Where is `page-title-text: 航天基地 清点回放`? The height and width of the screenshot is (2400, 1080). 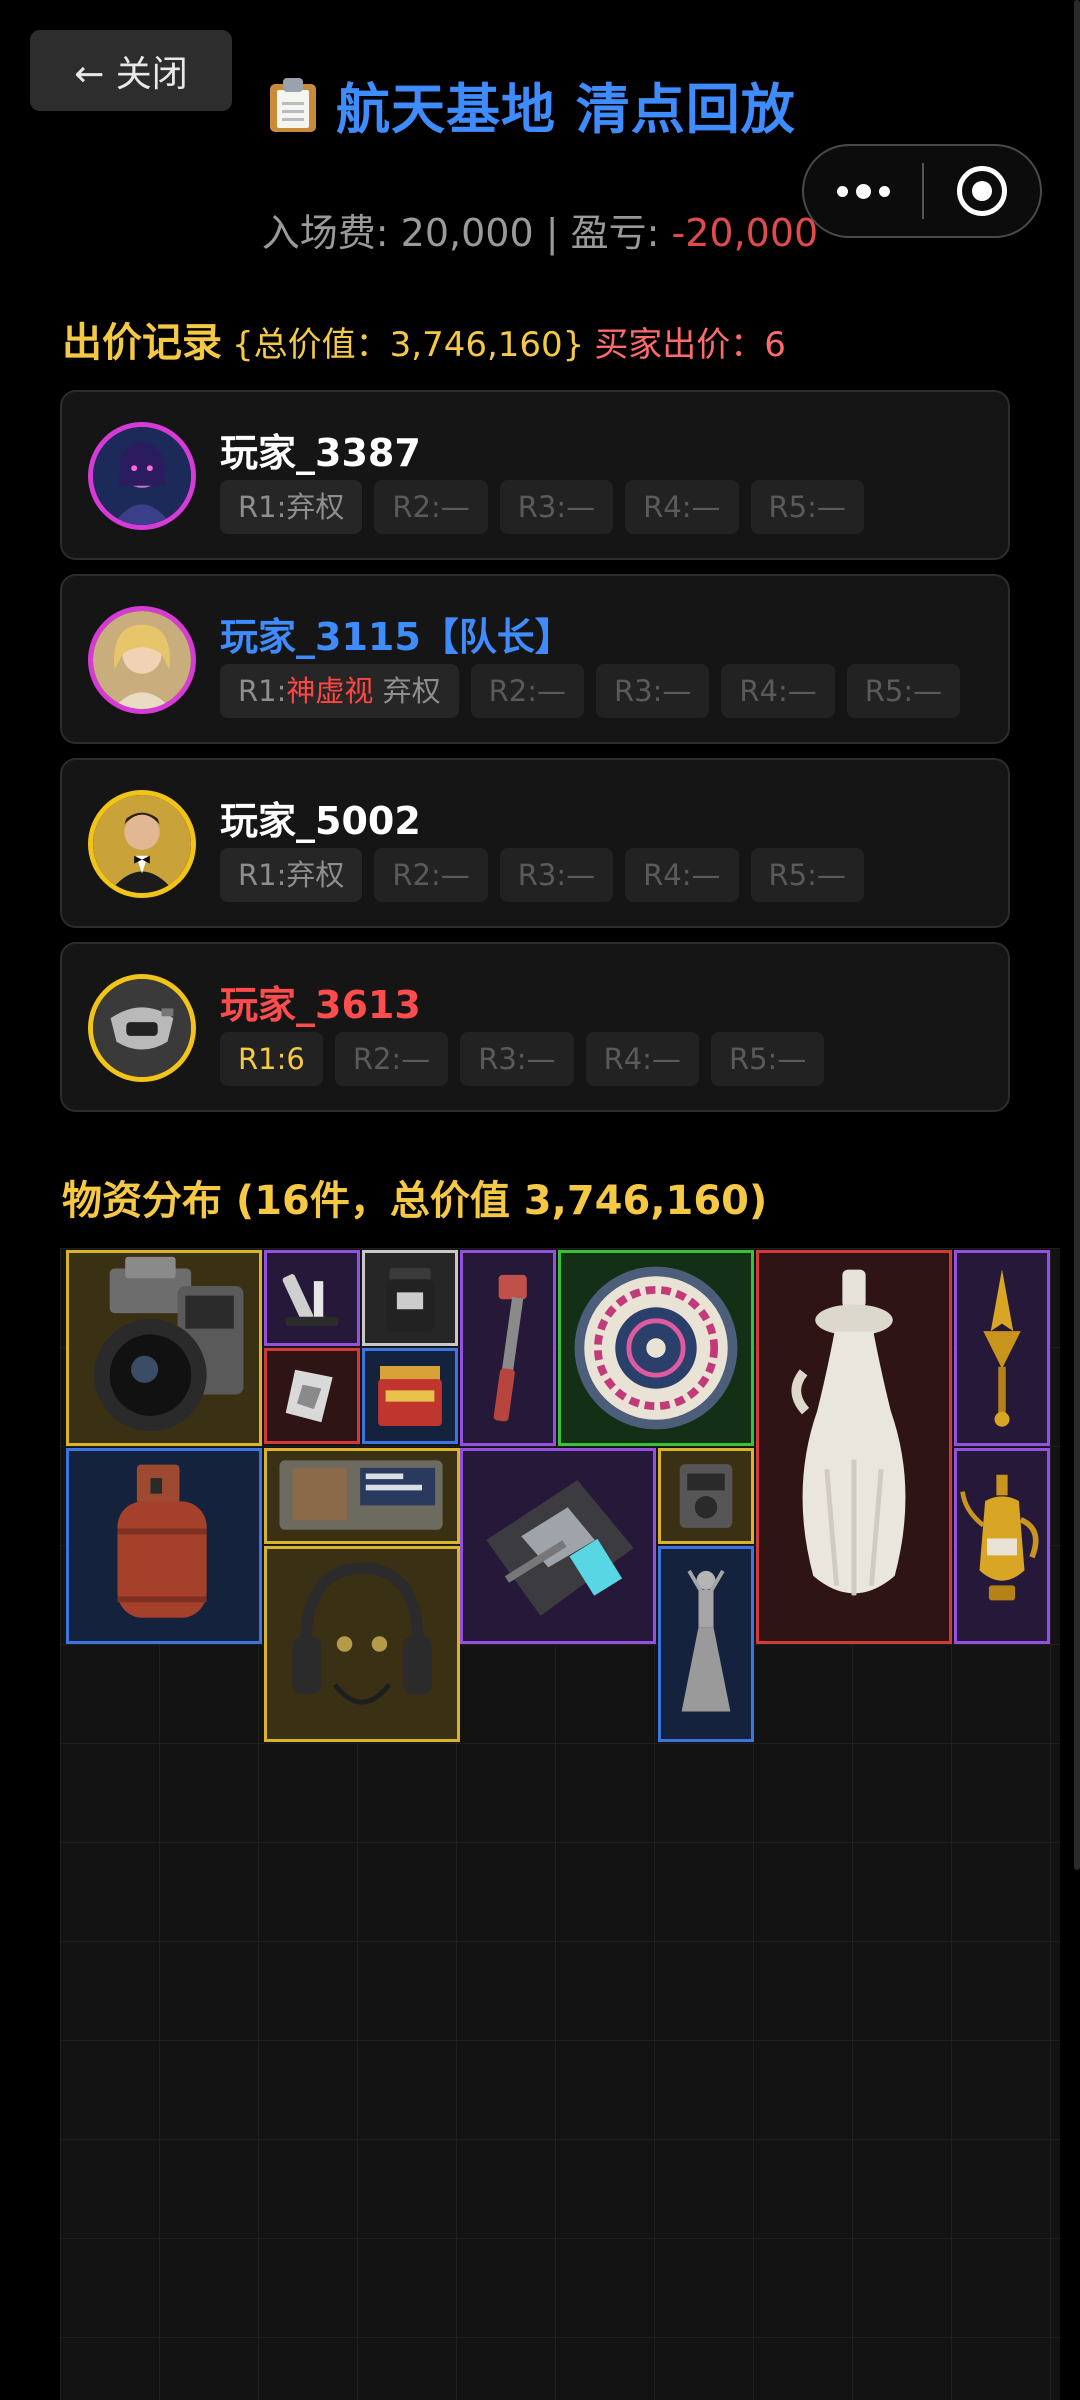 page-title-text: 航天基地 清点回放 is located at coordinates (566, 109).